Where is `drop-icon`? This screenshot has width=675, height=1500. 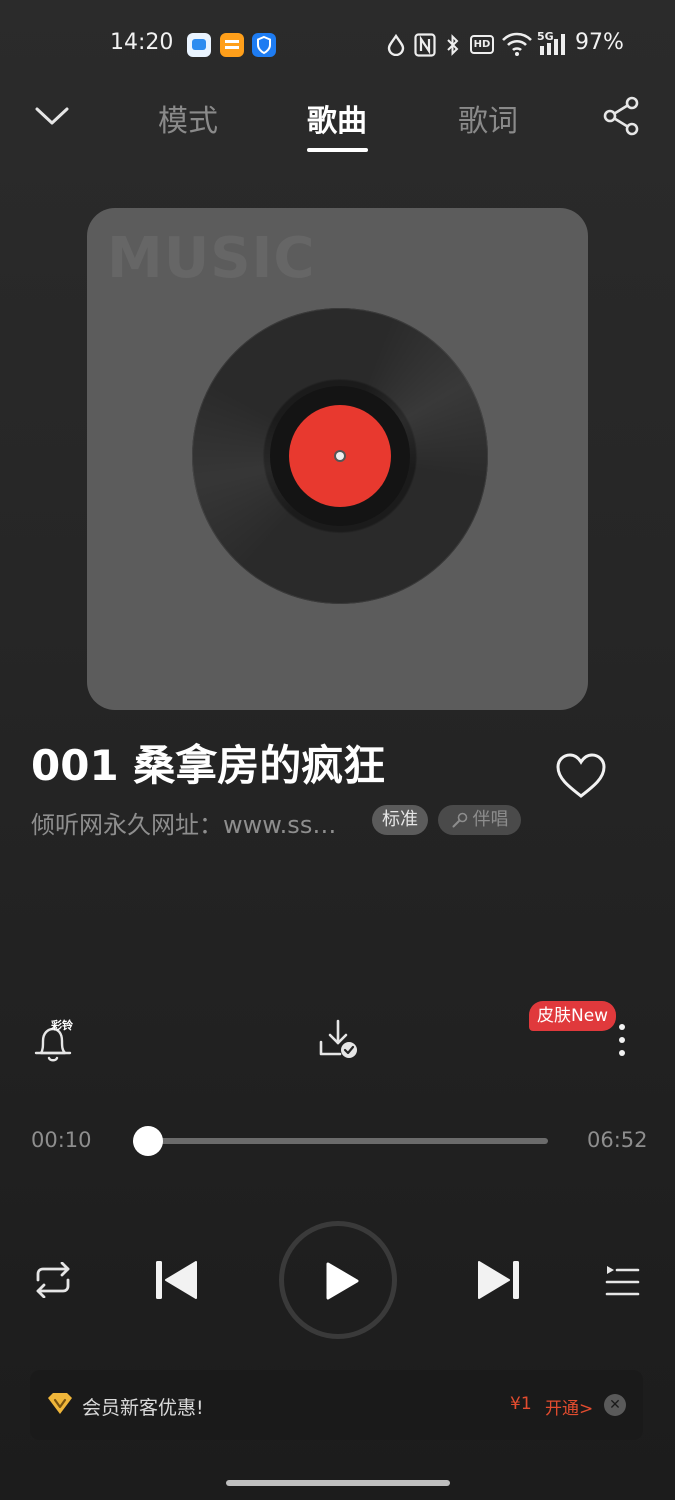 drop-icon is located at coordinates (396, 45).